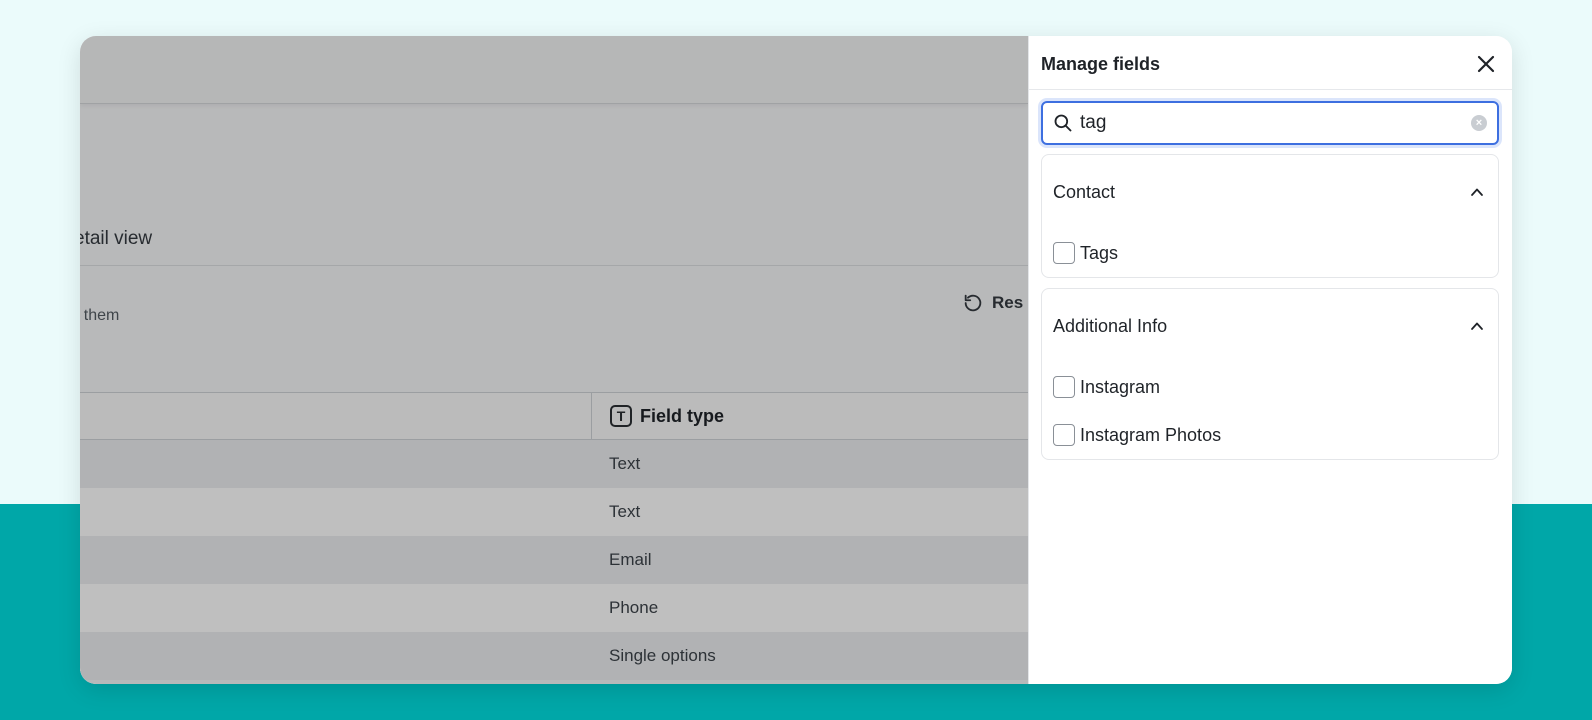  Describe the element at coordinates (1084, 192) in the screenshot. I see `group-title: Contact` at that location.